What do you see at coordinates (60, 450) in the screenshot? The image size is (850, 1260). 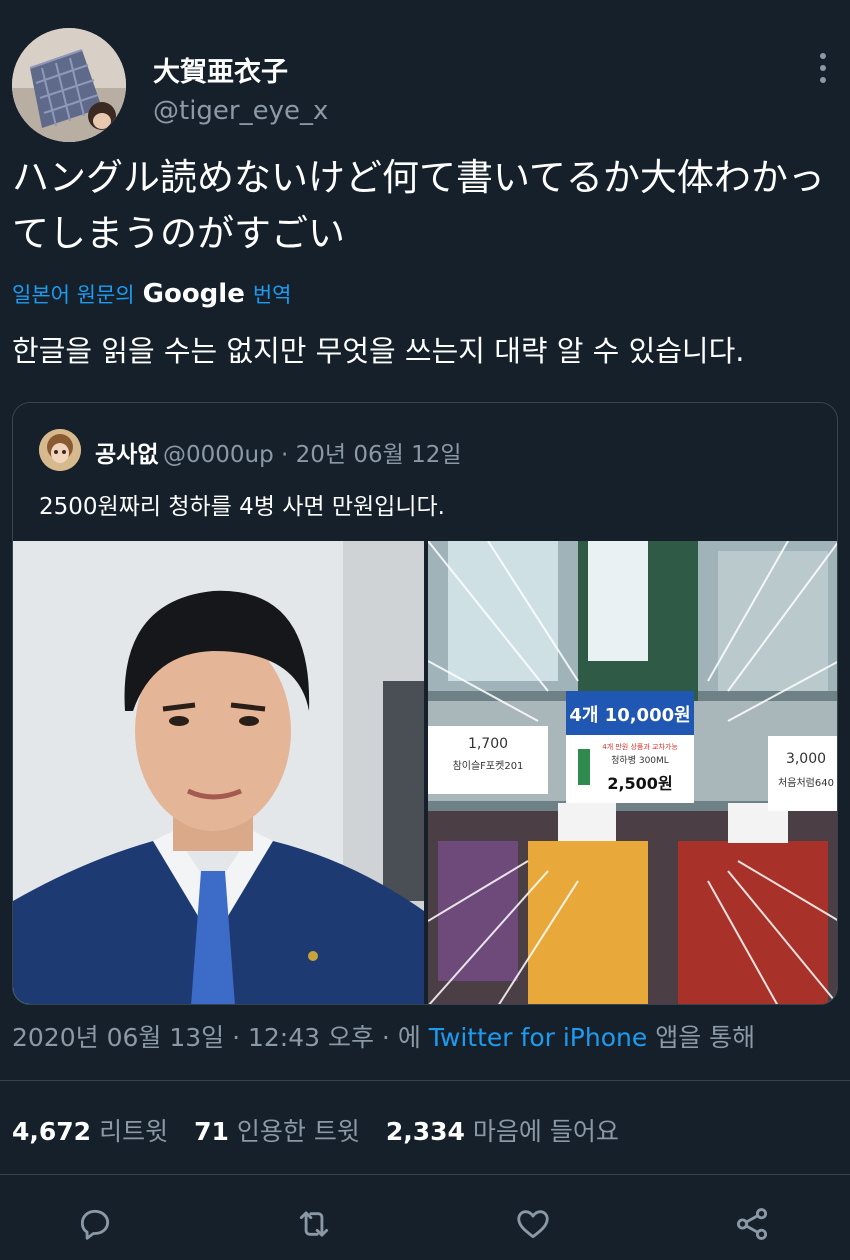 I see `quoted-author-avatar` at bounding box center [60, 450].